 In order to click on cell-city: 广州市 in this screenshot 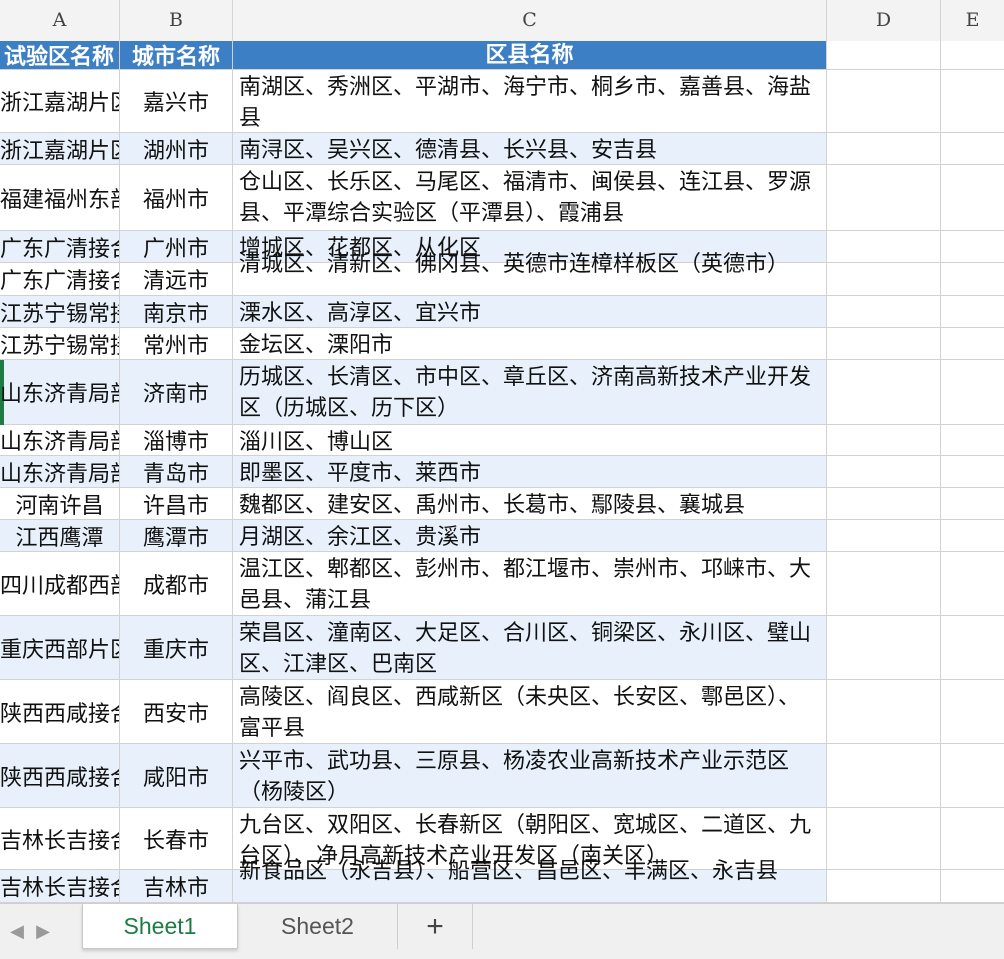, I will do `click(176, 246)`.